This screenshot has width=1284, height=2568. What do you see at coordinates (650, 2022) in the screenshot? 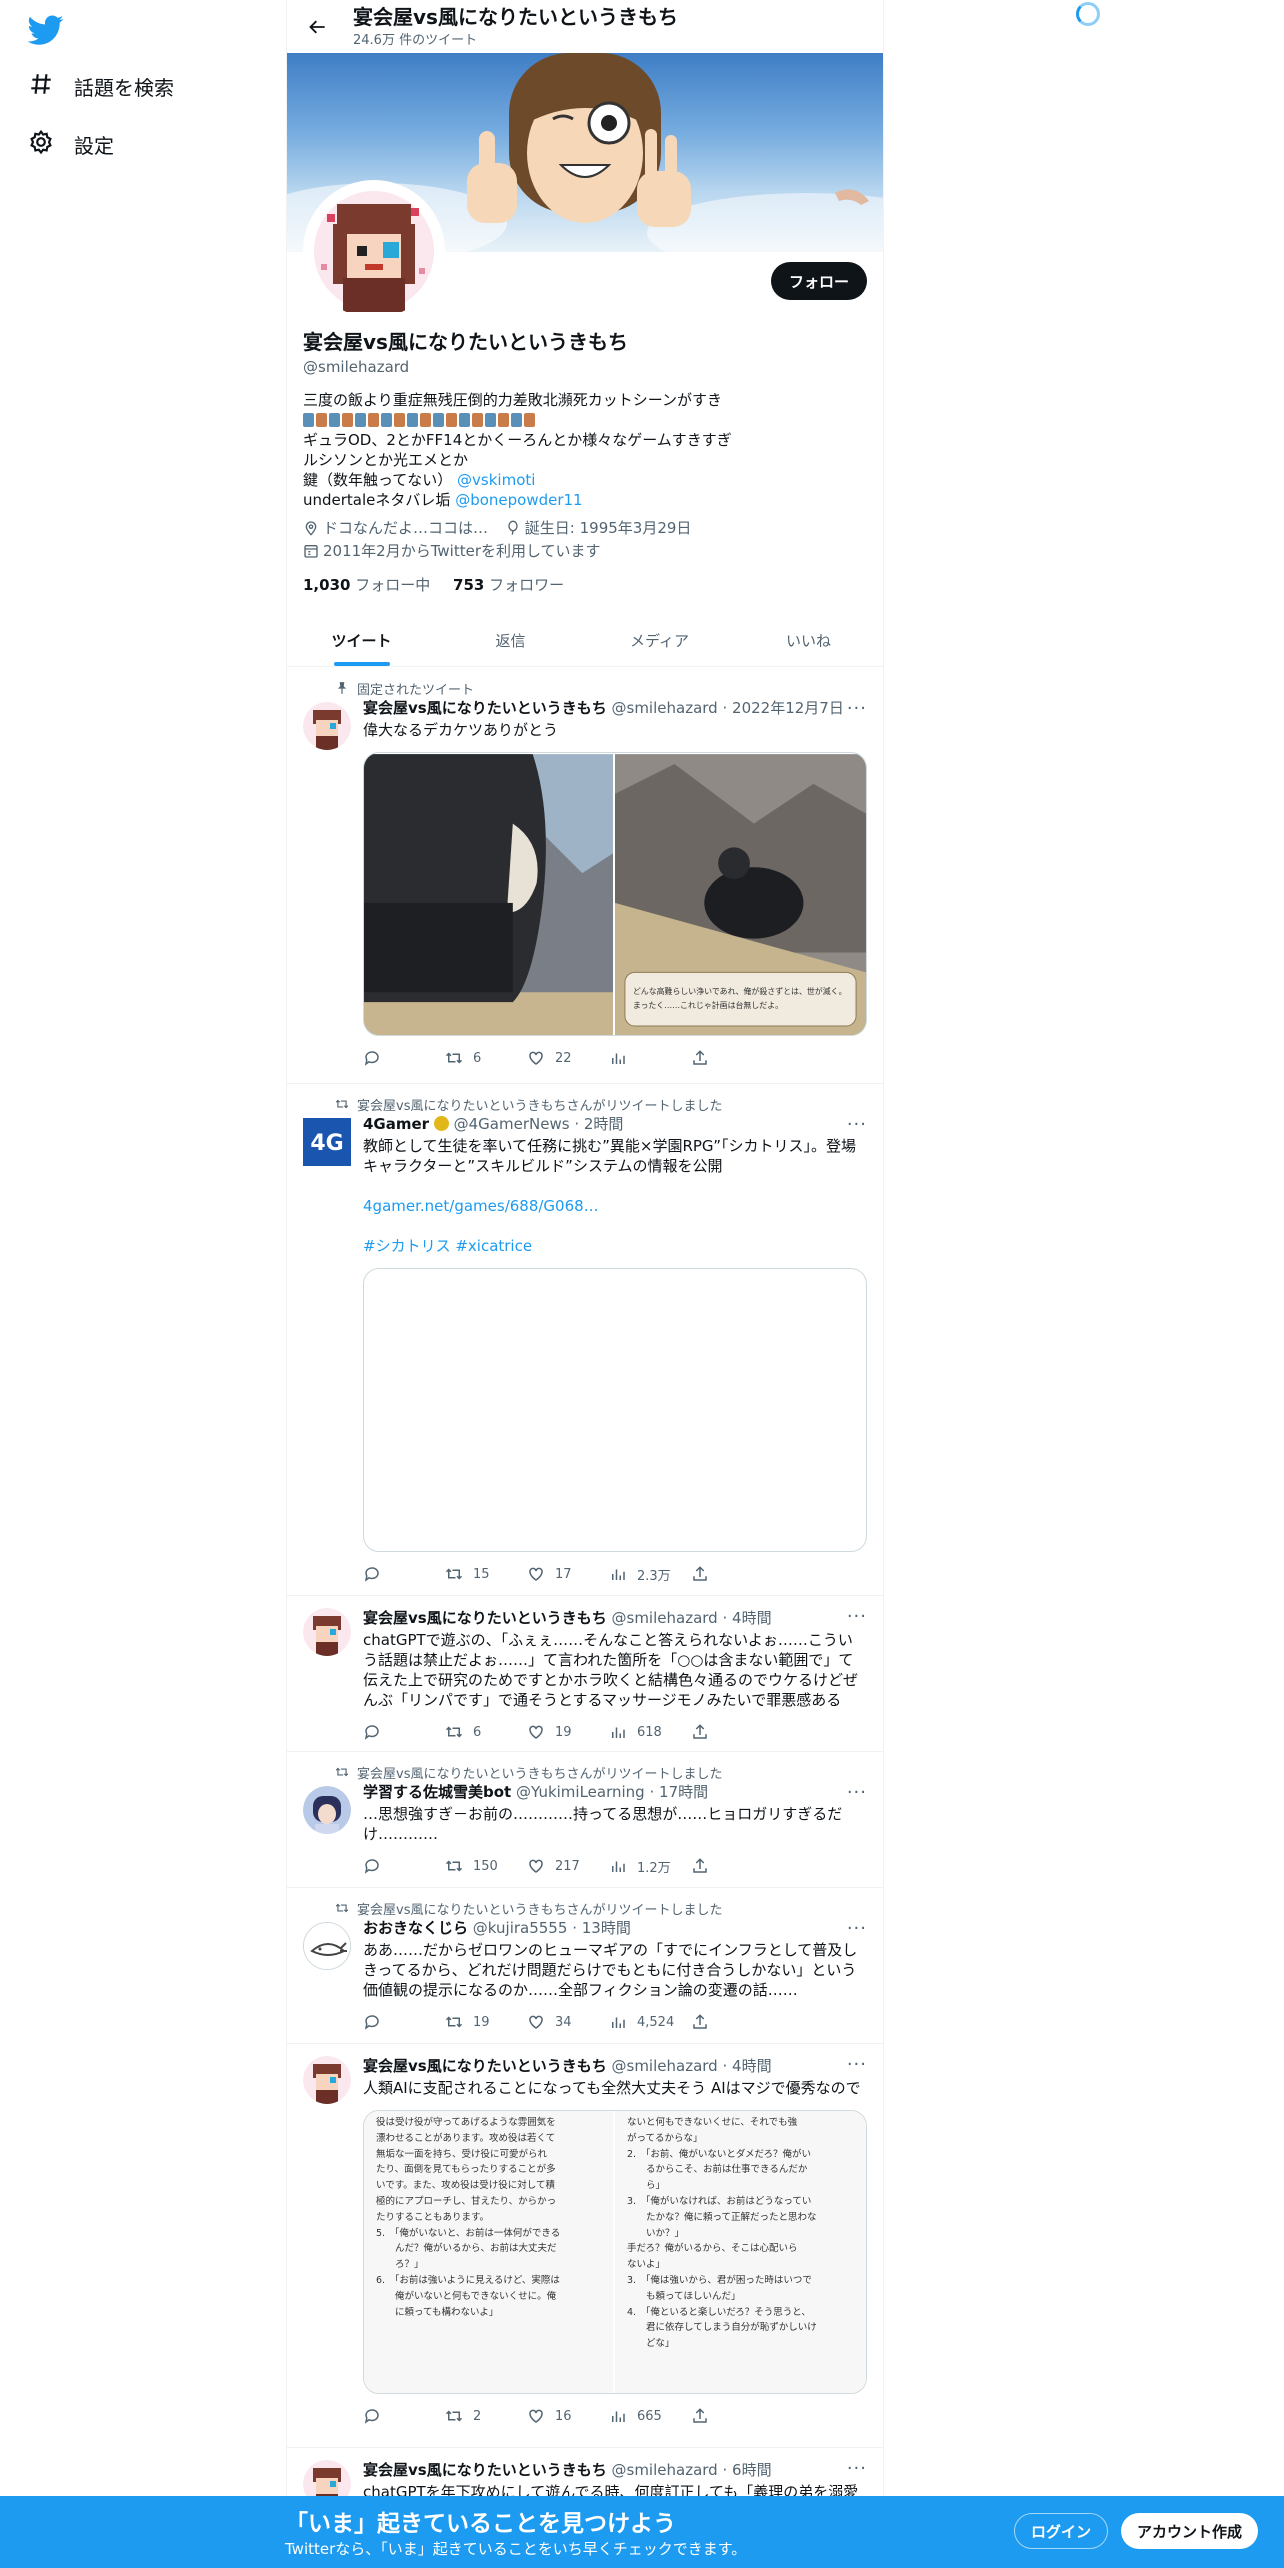
I see `views-button: 4,524` at bounding box center [650, 2022].